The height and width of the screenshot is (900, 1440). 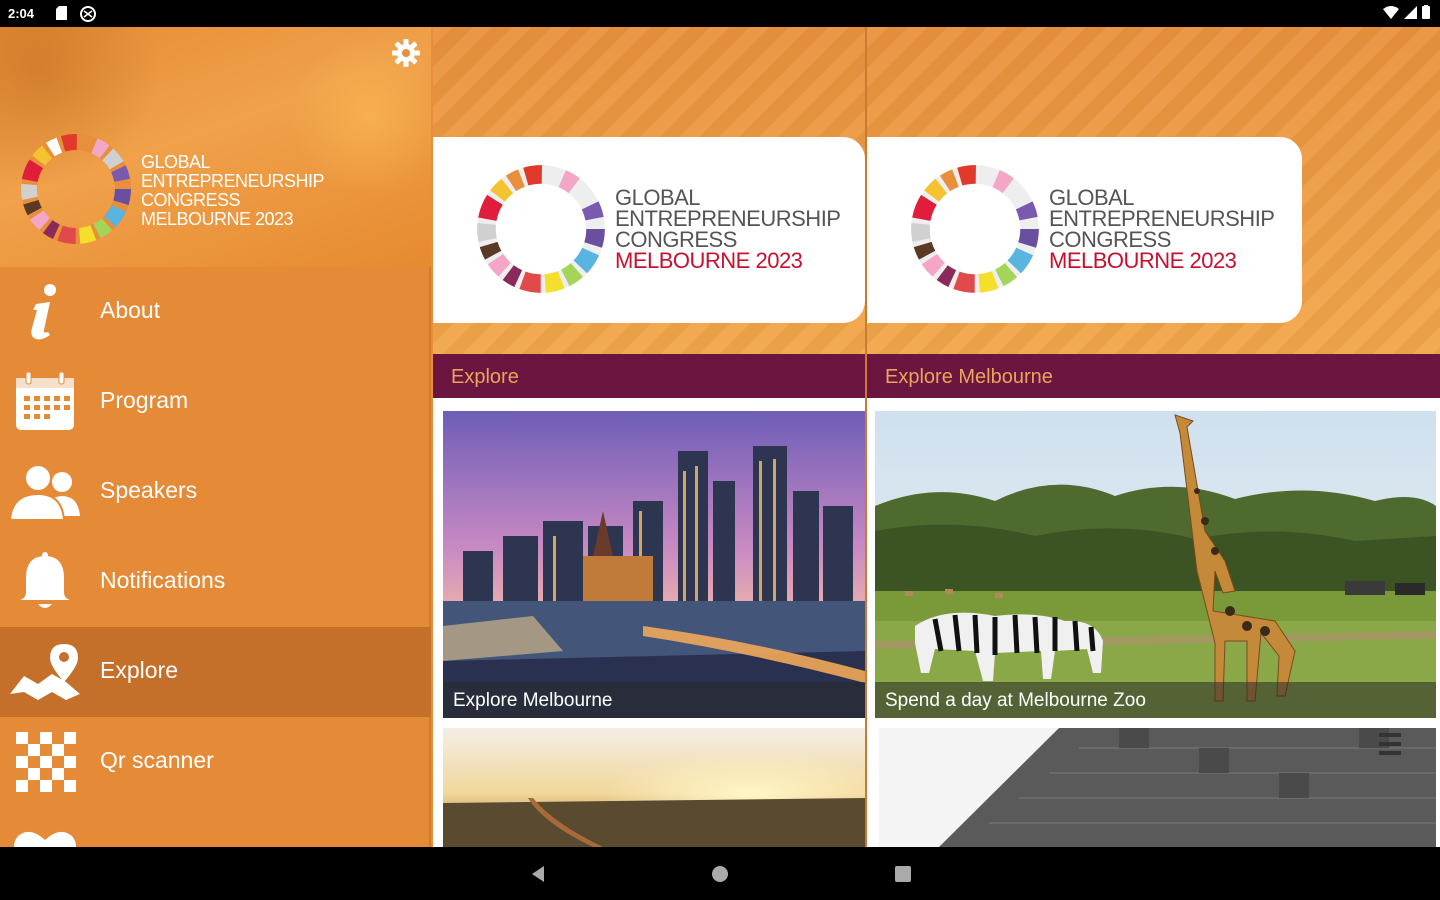 I want to click on melbourne-skyline-image, so click(x=654, y=564).